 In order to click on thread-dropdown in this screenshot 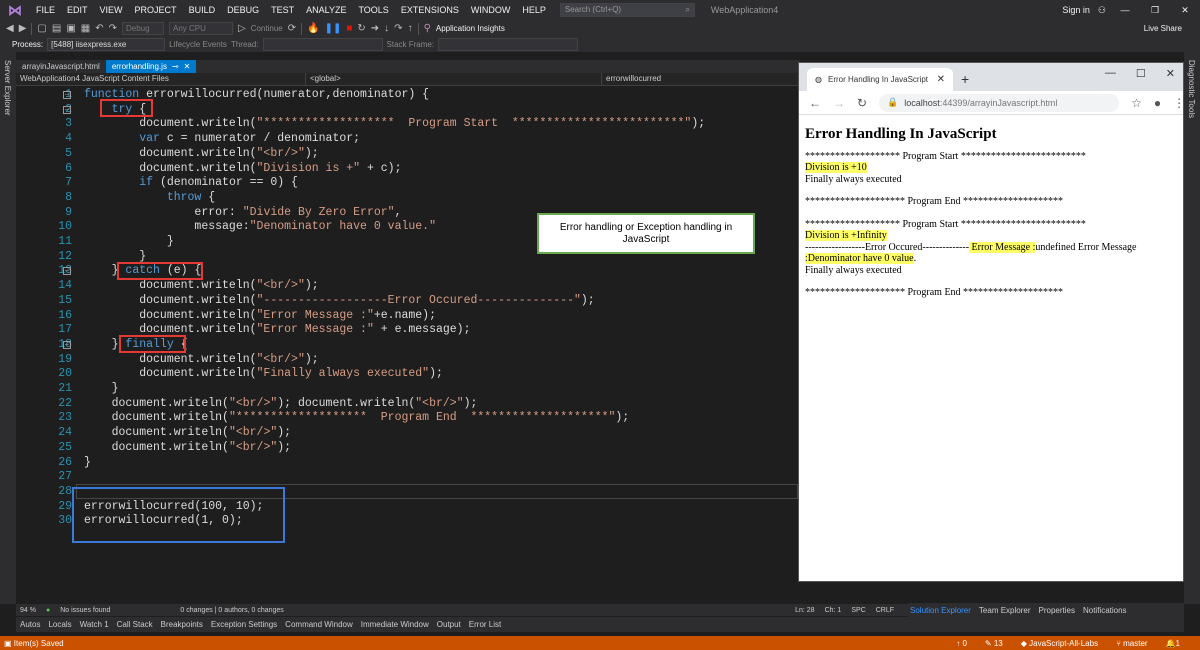, I will do `click(322, 44)`.